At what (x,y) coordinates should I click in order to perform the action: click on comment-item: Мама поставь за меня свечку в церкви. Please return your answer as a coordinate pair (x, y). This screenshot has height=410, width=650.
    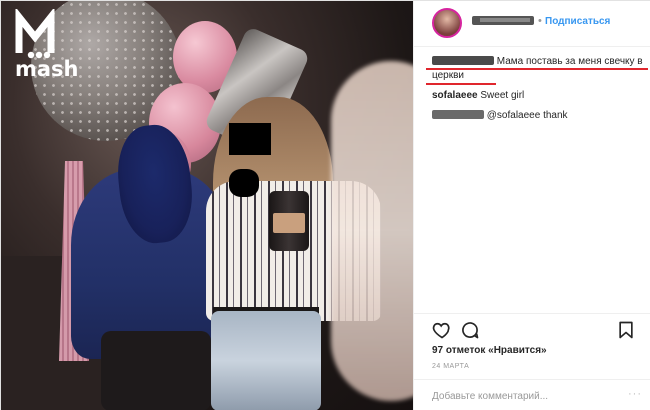
    Looking at the image, I should click on (537, 70).